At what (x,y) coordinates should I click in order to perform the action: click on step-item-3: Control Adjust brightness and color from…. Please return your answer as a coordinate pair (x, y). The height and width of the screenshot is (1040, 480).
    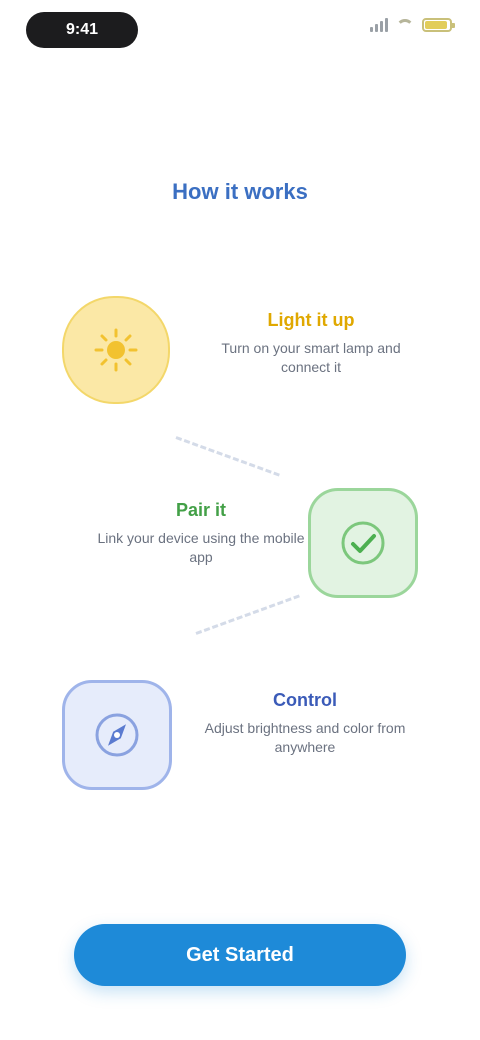
    Looking at the image, I should click on (240, 742).